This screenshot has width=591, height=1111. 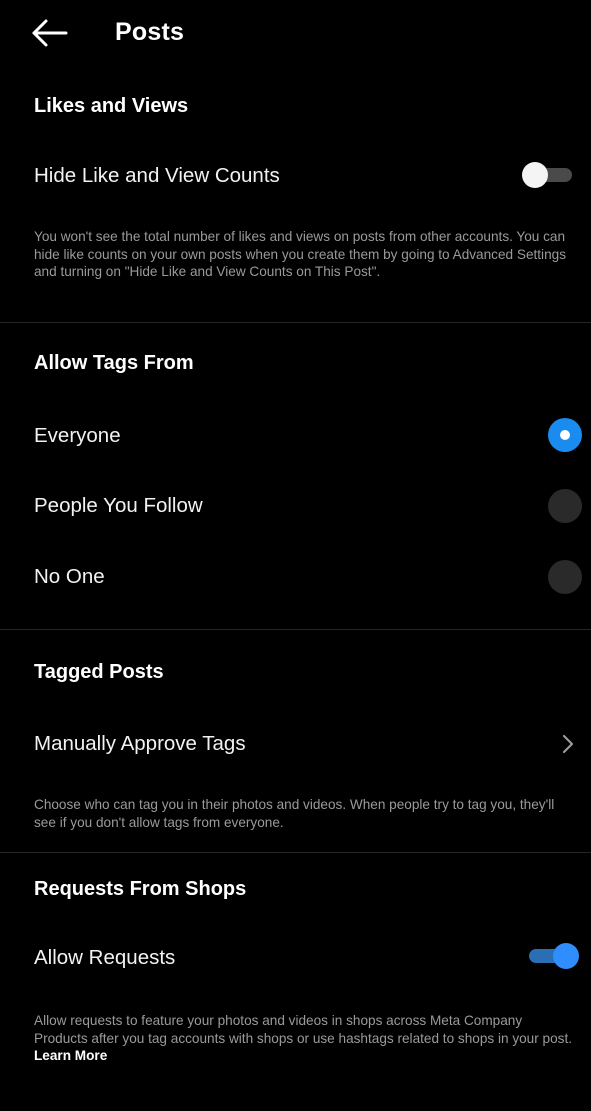 What do you see at coordinates (111, 106) in the screenshot?
I see `section-title-likes-views: Likes and Views` at bounding box center [111, 106].